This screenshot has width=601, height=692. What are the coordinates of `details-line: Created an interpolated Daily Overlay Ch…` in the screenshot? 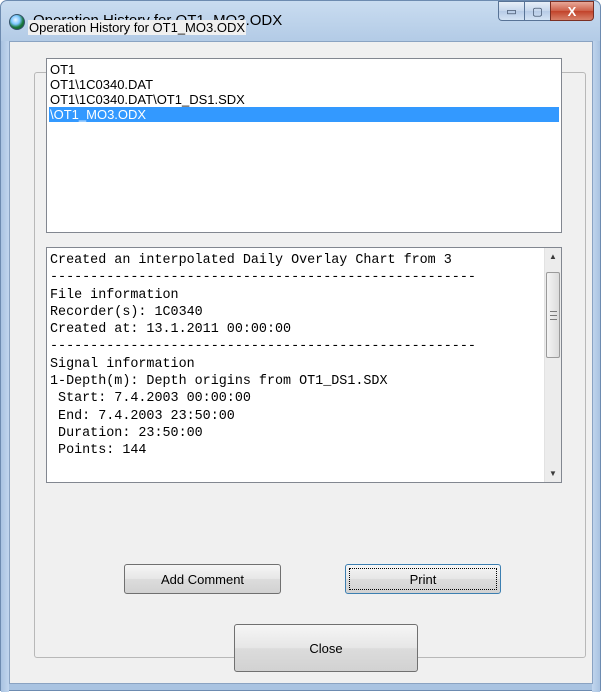 It's located at (251, 260).